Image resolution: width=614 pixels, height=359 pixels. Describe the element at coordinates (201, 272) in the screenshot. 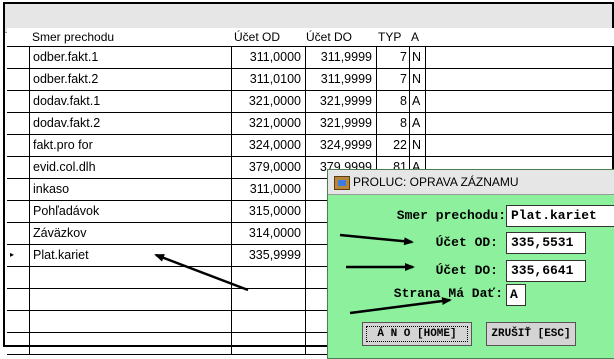

I see `arrow-to-plat-kariet` at that location.